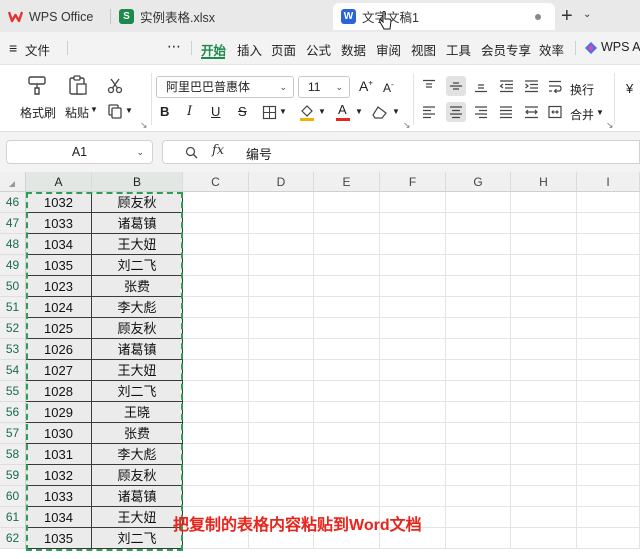 This screenshot has width=640, height=559. Describe the element at coordinates (137, 454) in the screenshot. I see `cell-name: 李大彪` at that location.